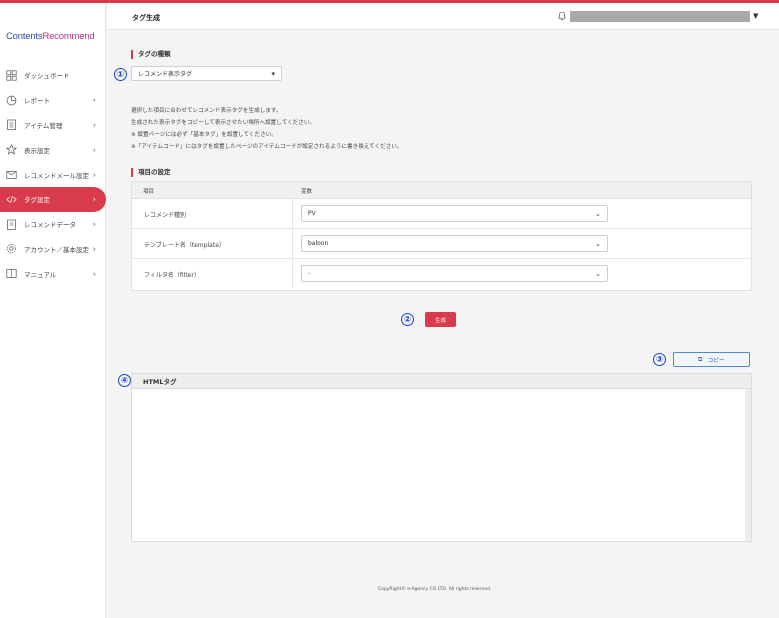  Describe the element at coordinates (11, 149) in the screenshot. I see `star-icon` at that location.